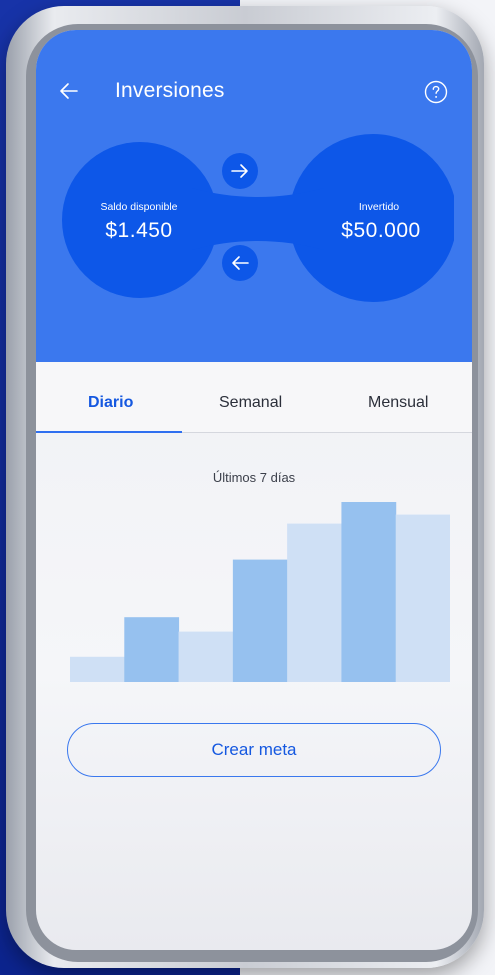  I want to click on balance-bubbles, so click(258, 218).